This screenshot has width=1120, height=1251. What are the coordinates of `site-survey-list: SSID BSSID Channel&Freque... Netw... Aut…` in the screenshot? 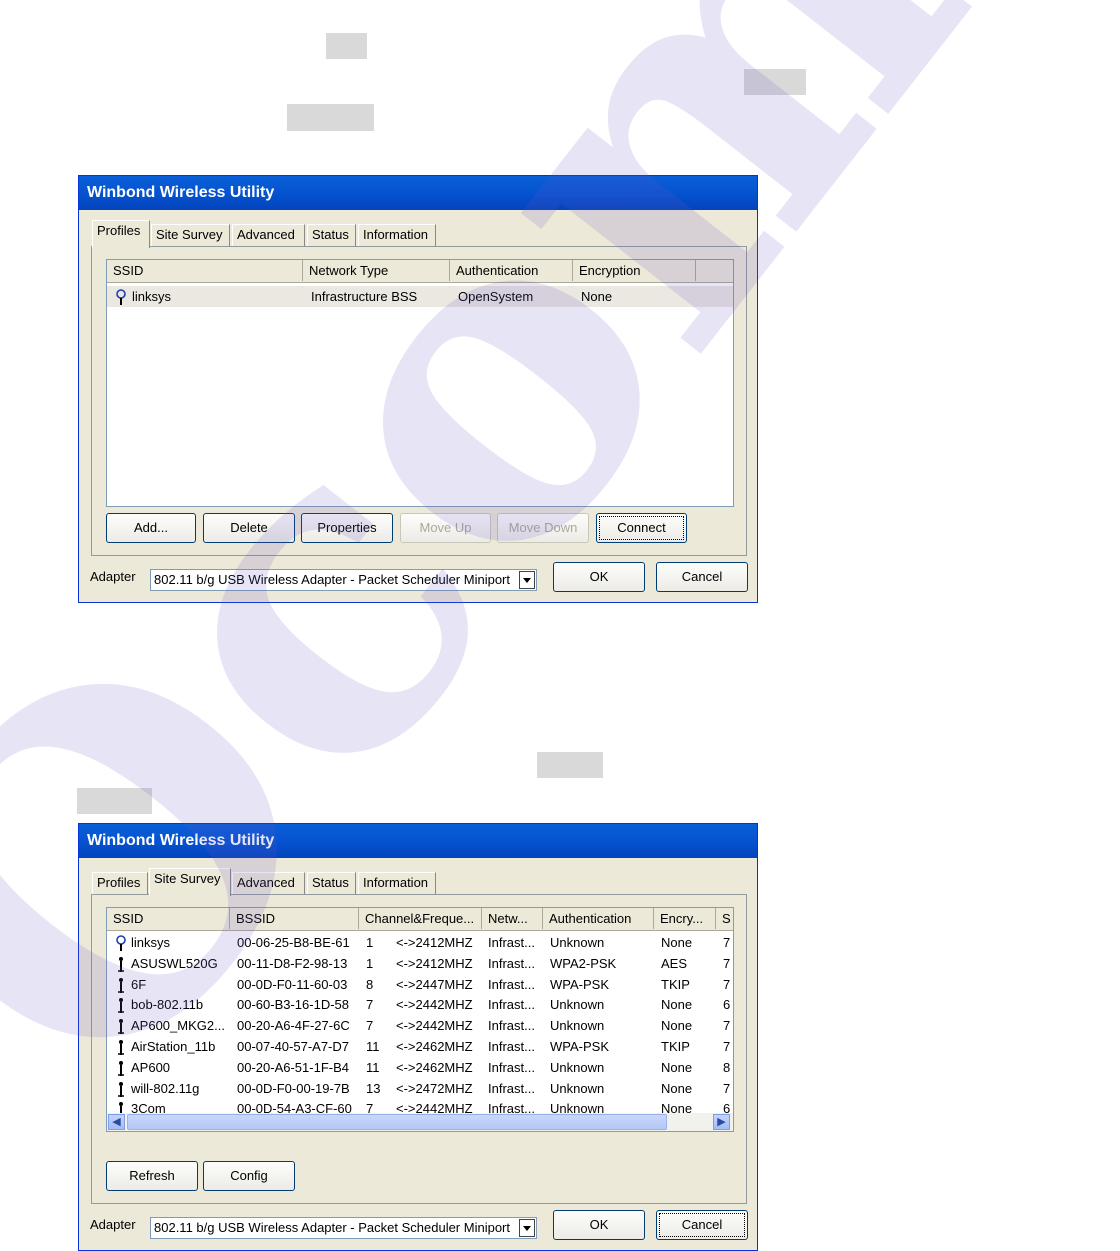 It's located at (420, 1019).